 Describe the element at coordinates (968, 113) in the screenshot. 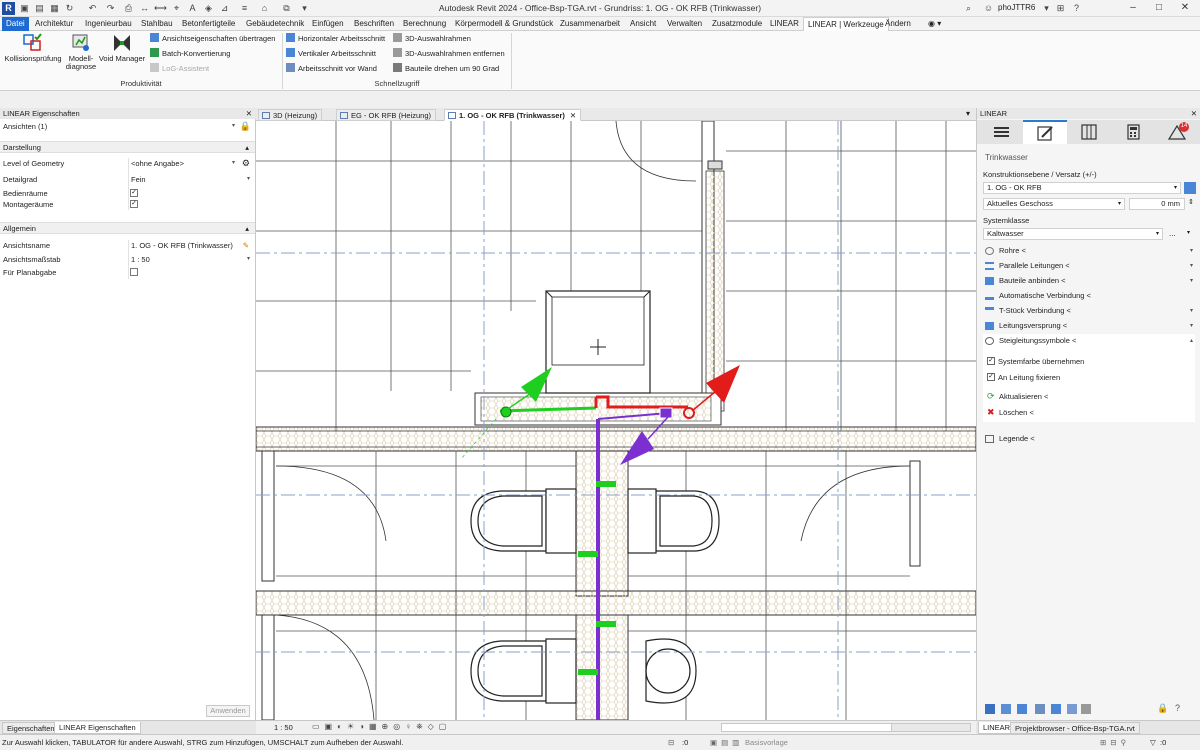

I see `tab-overflow-icon: ▾` at that location.